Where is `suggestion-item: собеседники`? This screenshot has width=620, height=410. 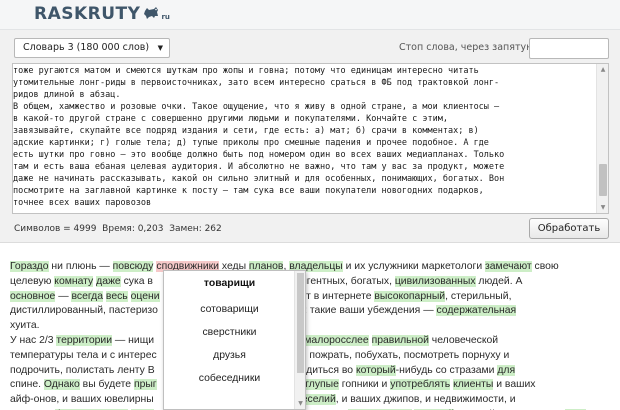
suggestion-item: собеседники is located at coordinates (229, 378).